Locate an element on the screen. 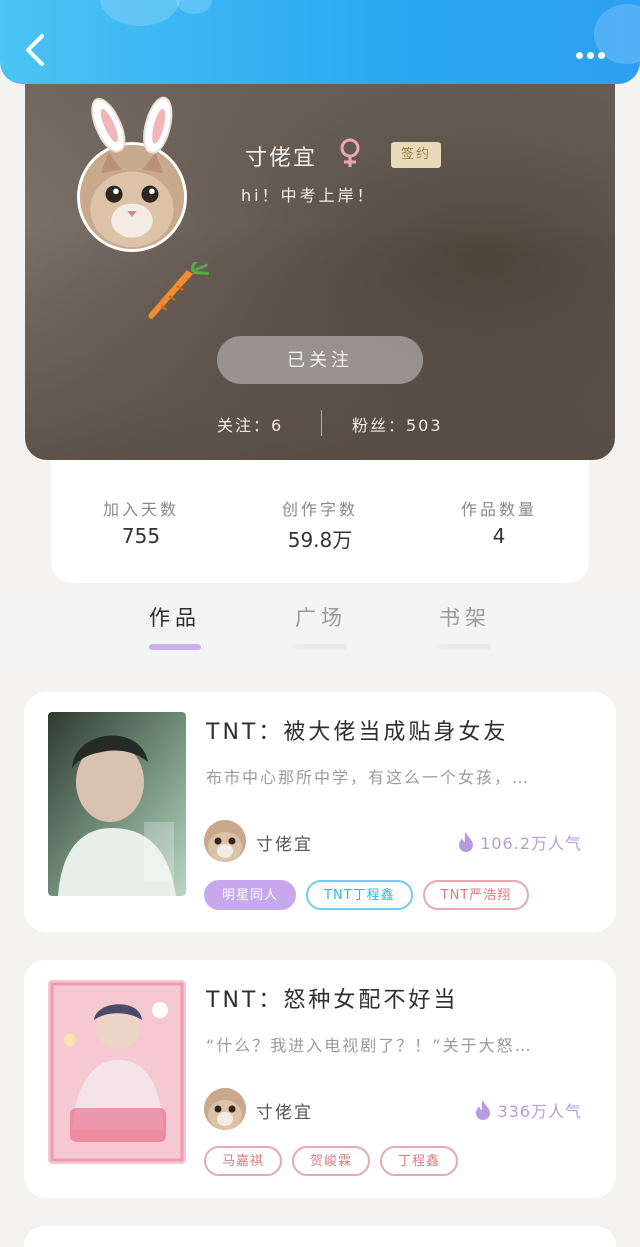  tag: TNT严浩翔 is located at coordinates (476, 895).